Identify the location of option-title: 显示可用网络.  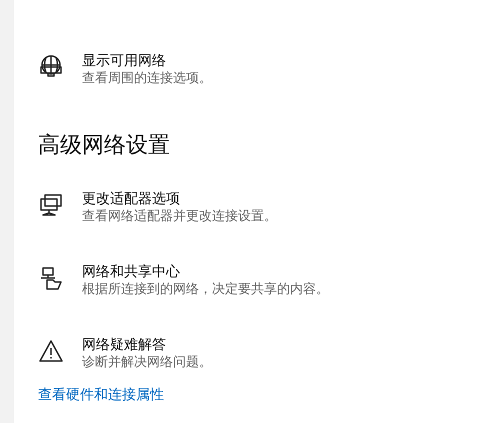
(147, 61).